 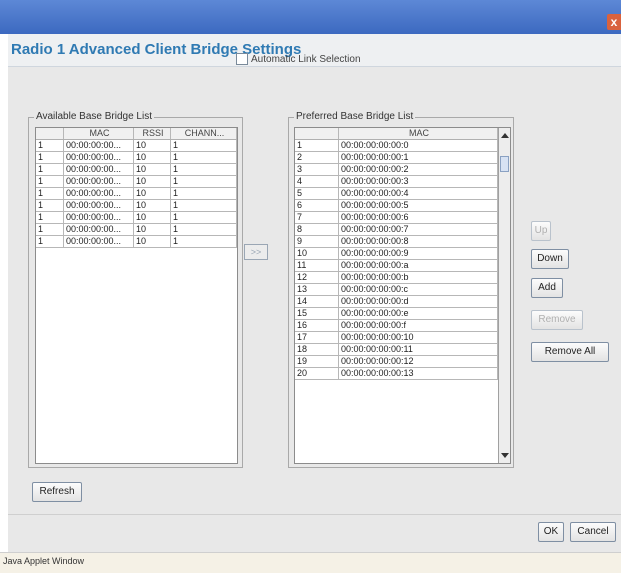 I want to click on table-row: 17 00:00:00:00:00:10, so click(x=396, y=338).